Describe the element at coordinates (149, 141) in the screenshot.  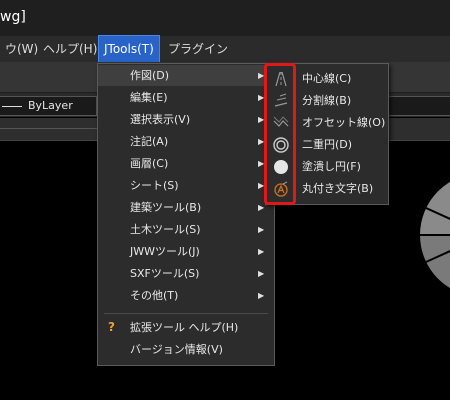
I see `menu-item-label: 注記(A)` at that location.